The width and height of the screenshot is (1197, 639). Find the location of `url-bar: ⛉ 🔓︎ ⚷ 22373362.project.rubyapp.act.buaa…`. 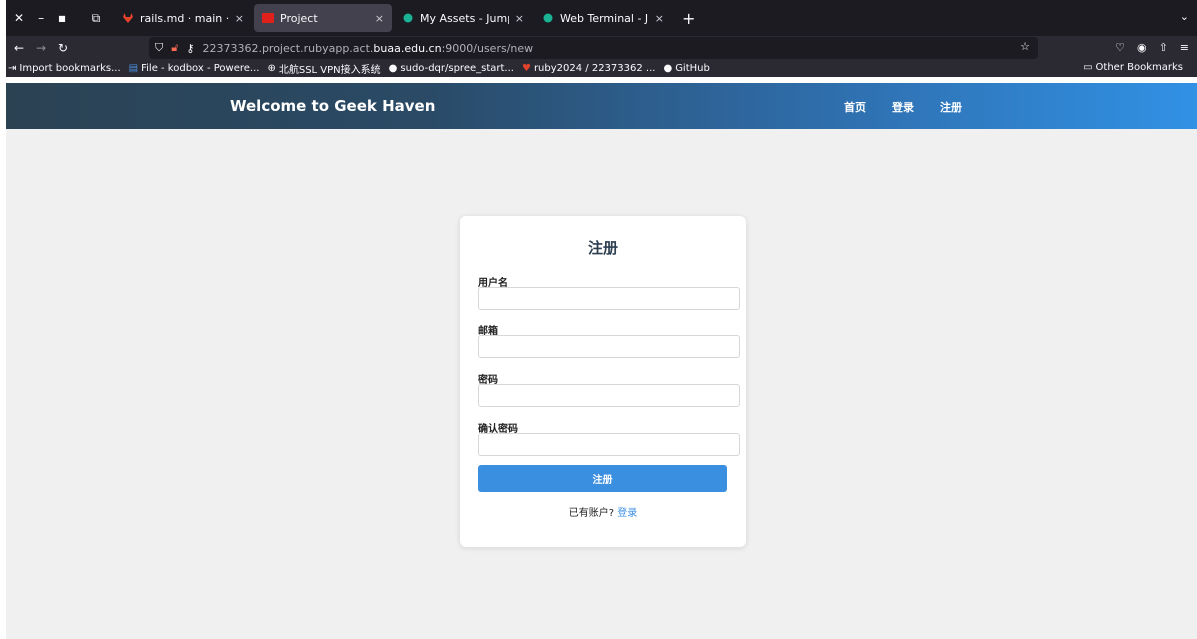

url-bar: ⛉ 🔓︎ ⚷ 22373362.project.rubyapp.act.buaa… is located at coordinates (593, 48).